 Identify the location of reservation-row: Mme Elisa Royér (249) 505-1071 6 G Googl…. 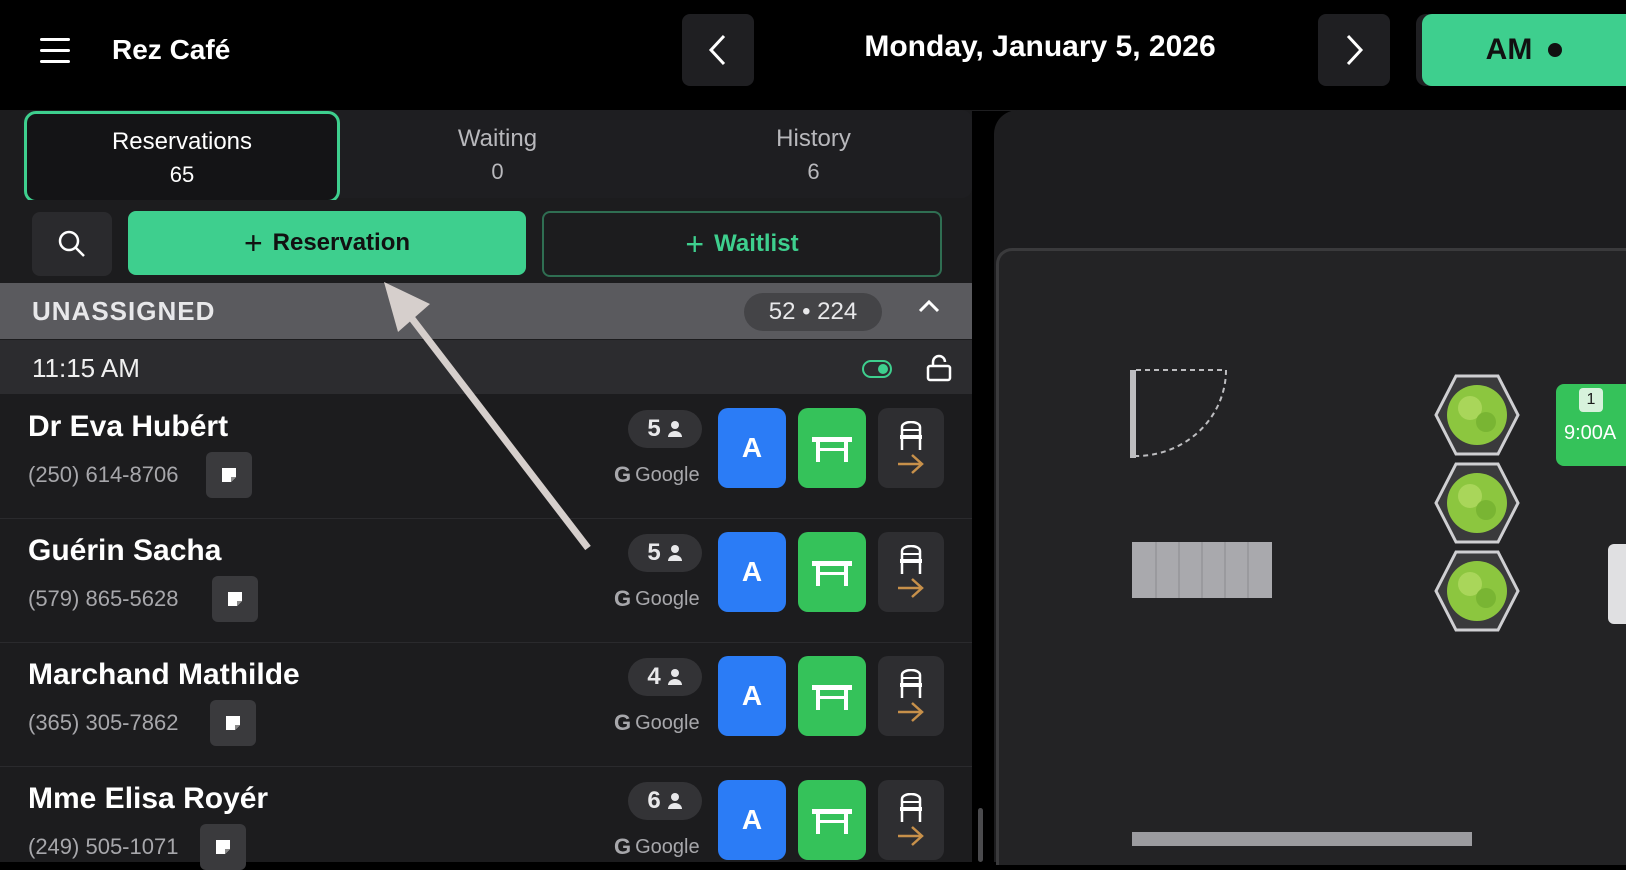
(486, 819).